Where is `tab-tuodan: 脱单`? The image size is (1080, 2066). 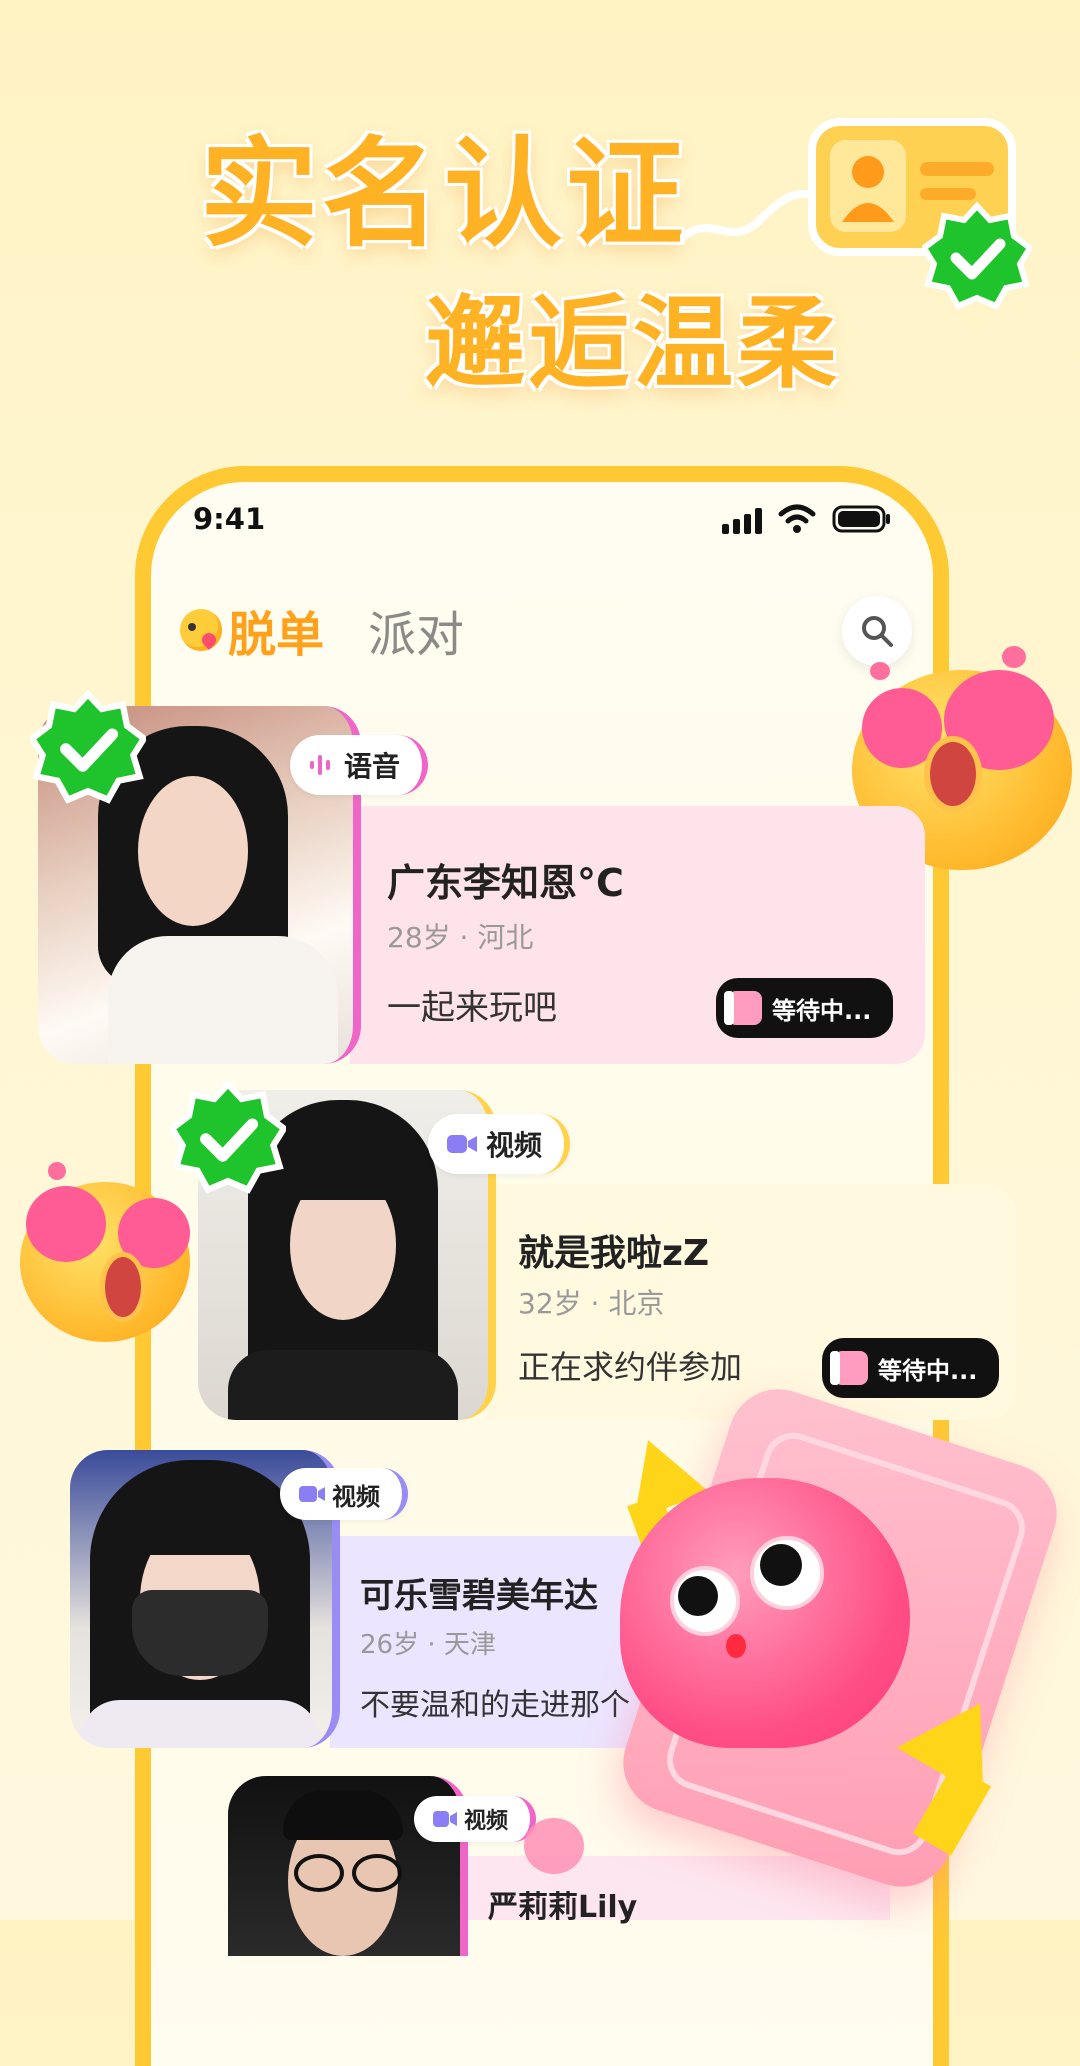 tab-tuodan: 脱单 is located at coordinates (252, 630).